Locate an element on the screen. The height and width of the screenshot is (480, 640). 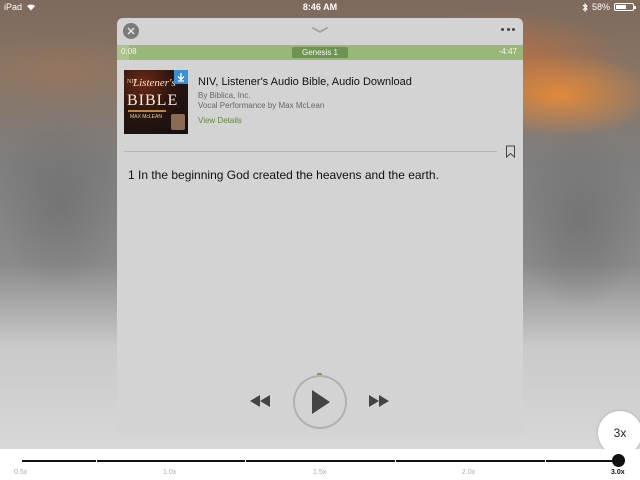
cover-listener: Listener's is located at coordinates (154, 83).